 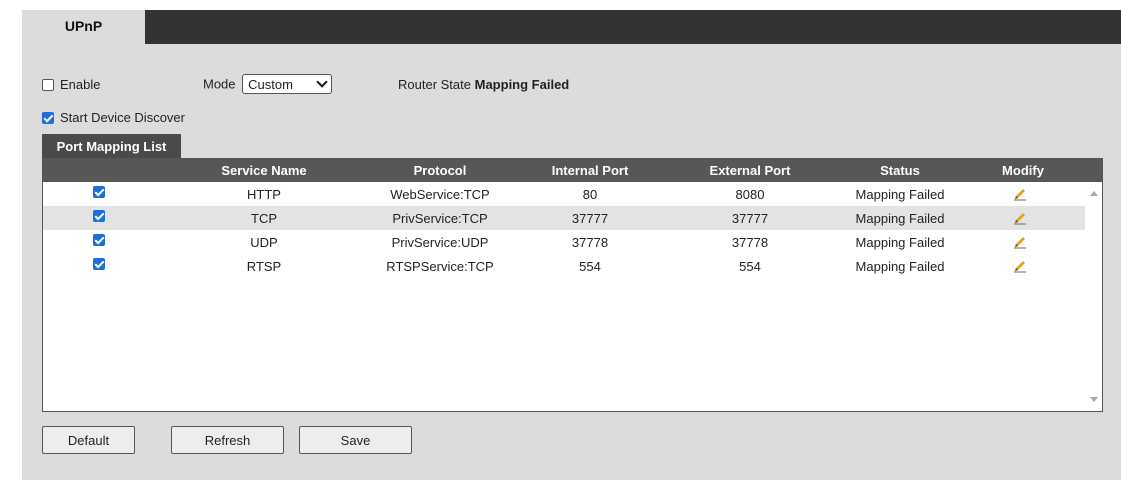 What do you see at coordinates (322, 82) in the screenshot?
I see `chevron-down-icon` at bounding box center [322, 82].